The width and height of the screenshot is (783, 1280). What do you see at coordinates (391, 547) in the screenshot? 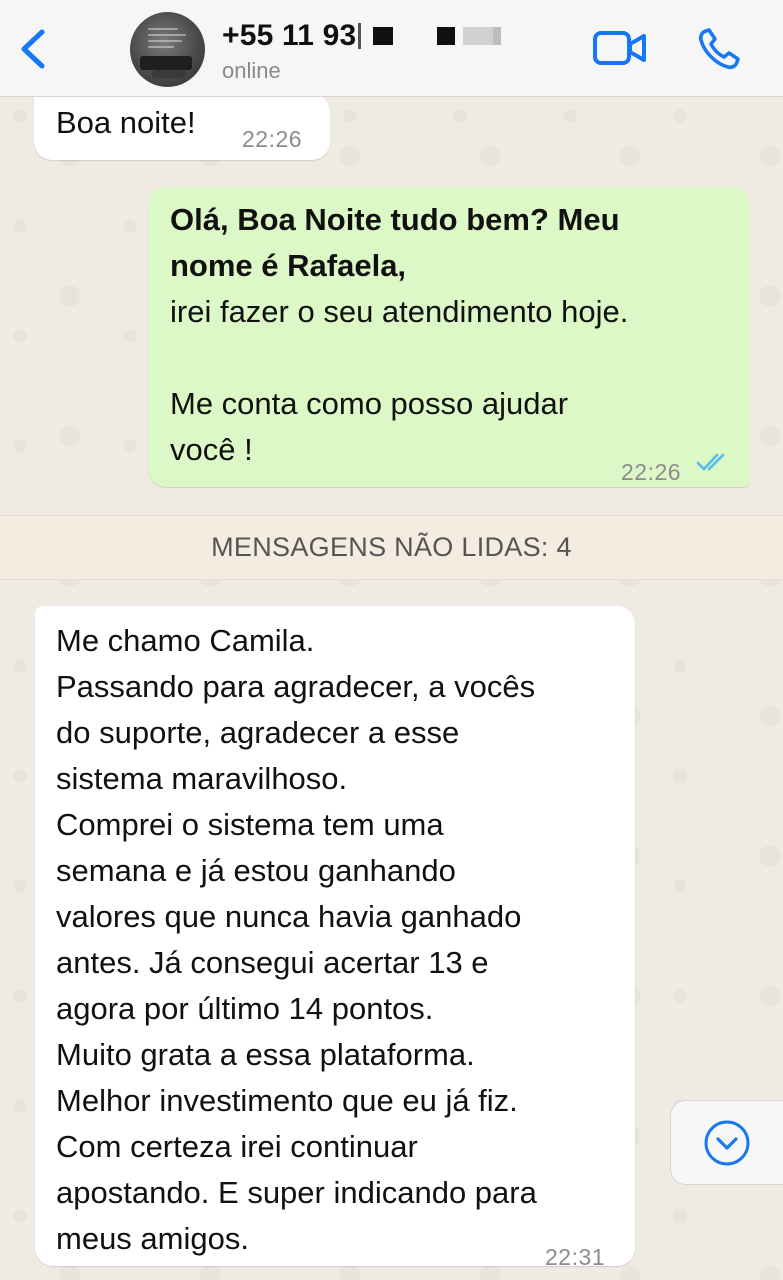
I see `unread-messages-banner: MENSAGENS NÃO LIDAS: 4` at bounding box center [391, 547].